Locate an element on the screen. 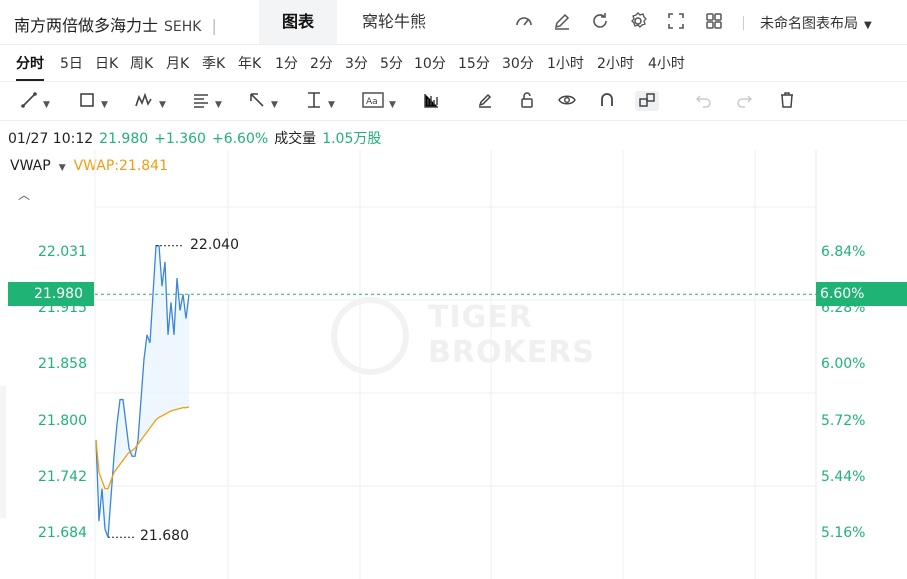 This screenshot has width=907, height=579. y-tick-label: 21.800 is located at coordinates (62, 420).